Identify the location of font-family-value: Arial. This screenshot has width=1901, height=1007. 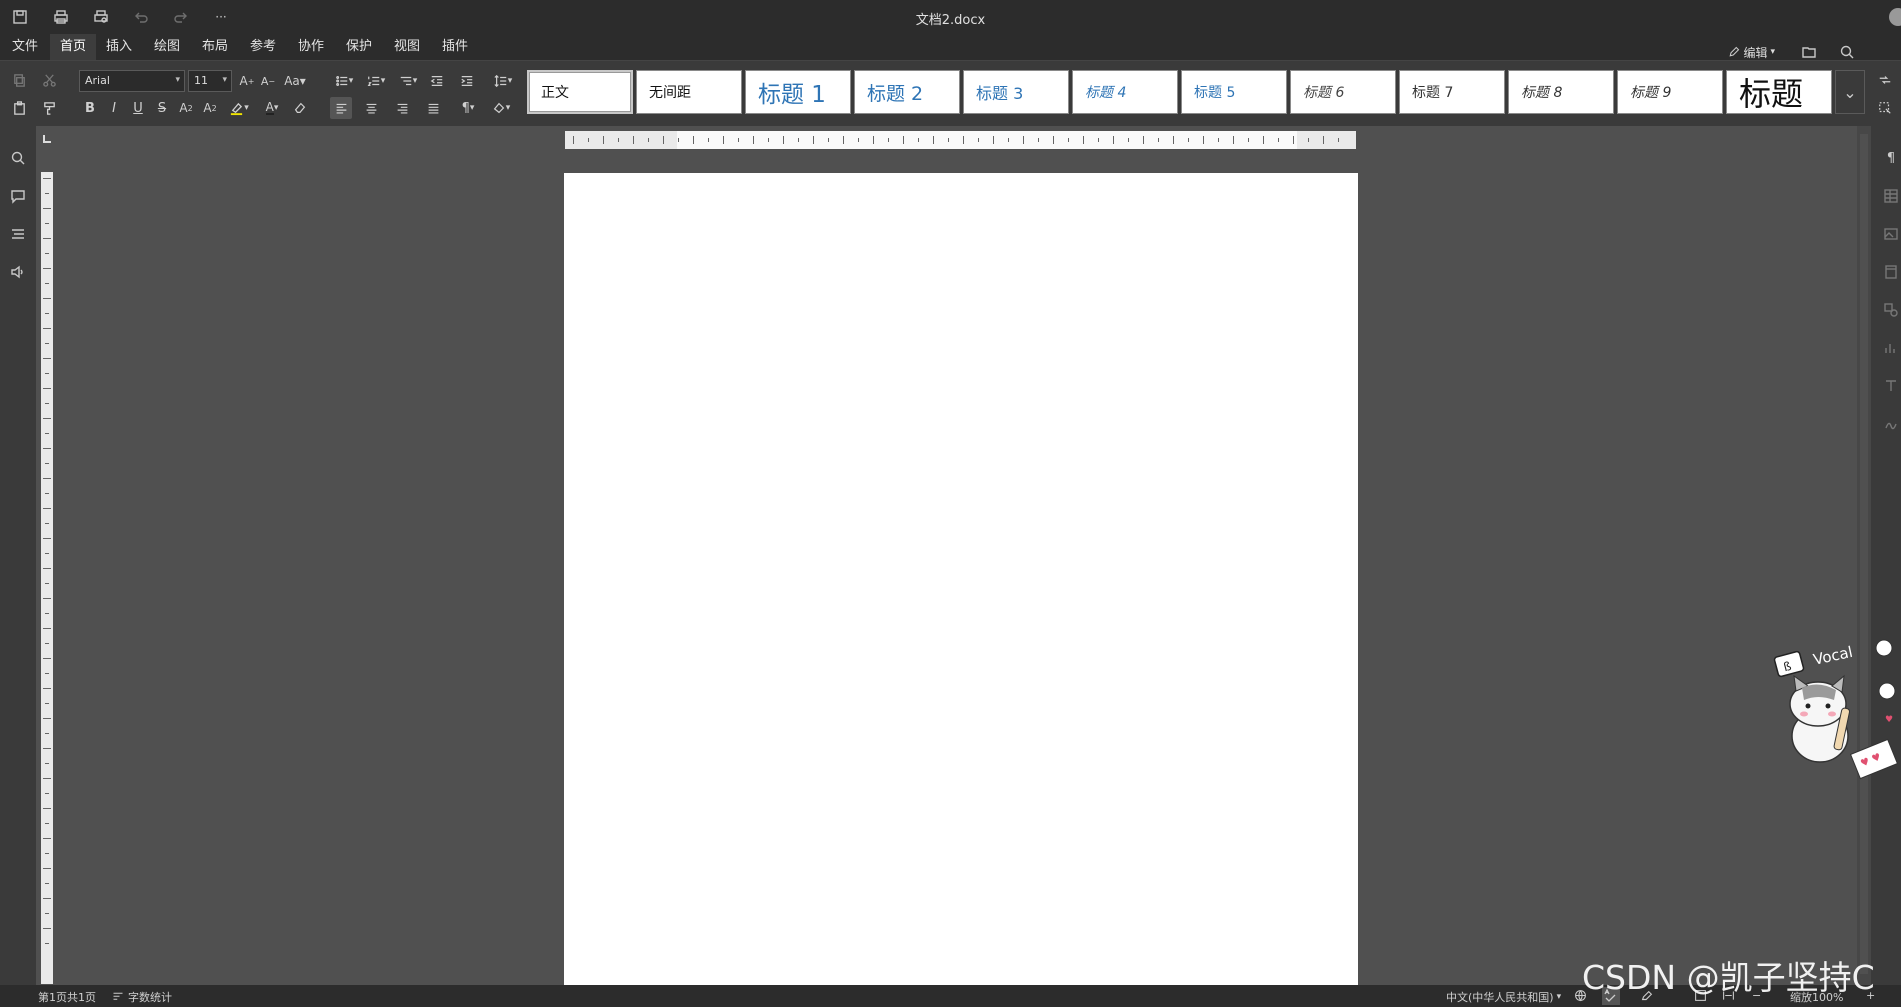
(97, 80).